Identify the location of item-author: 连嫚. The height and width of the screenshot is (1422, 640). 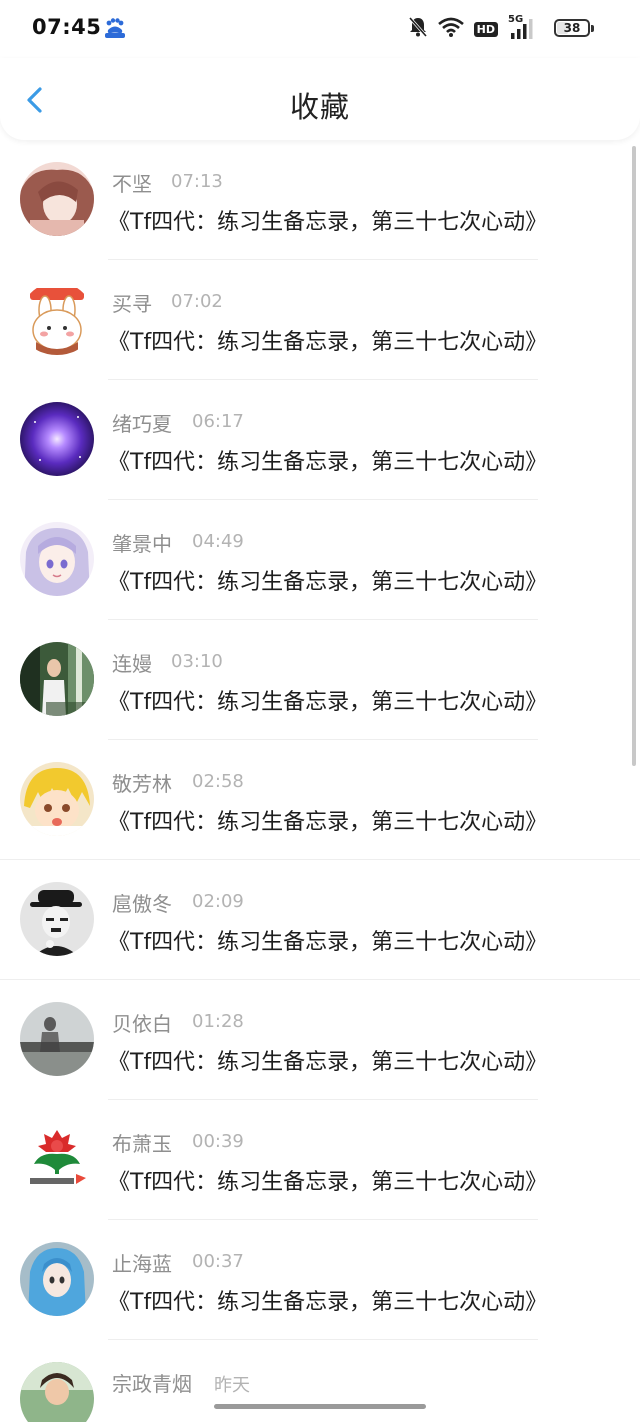
(132, 664).